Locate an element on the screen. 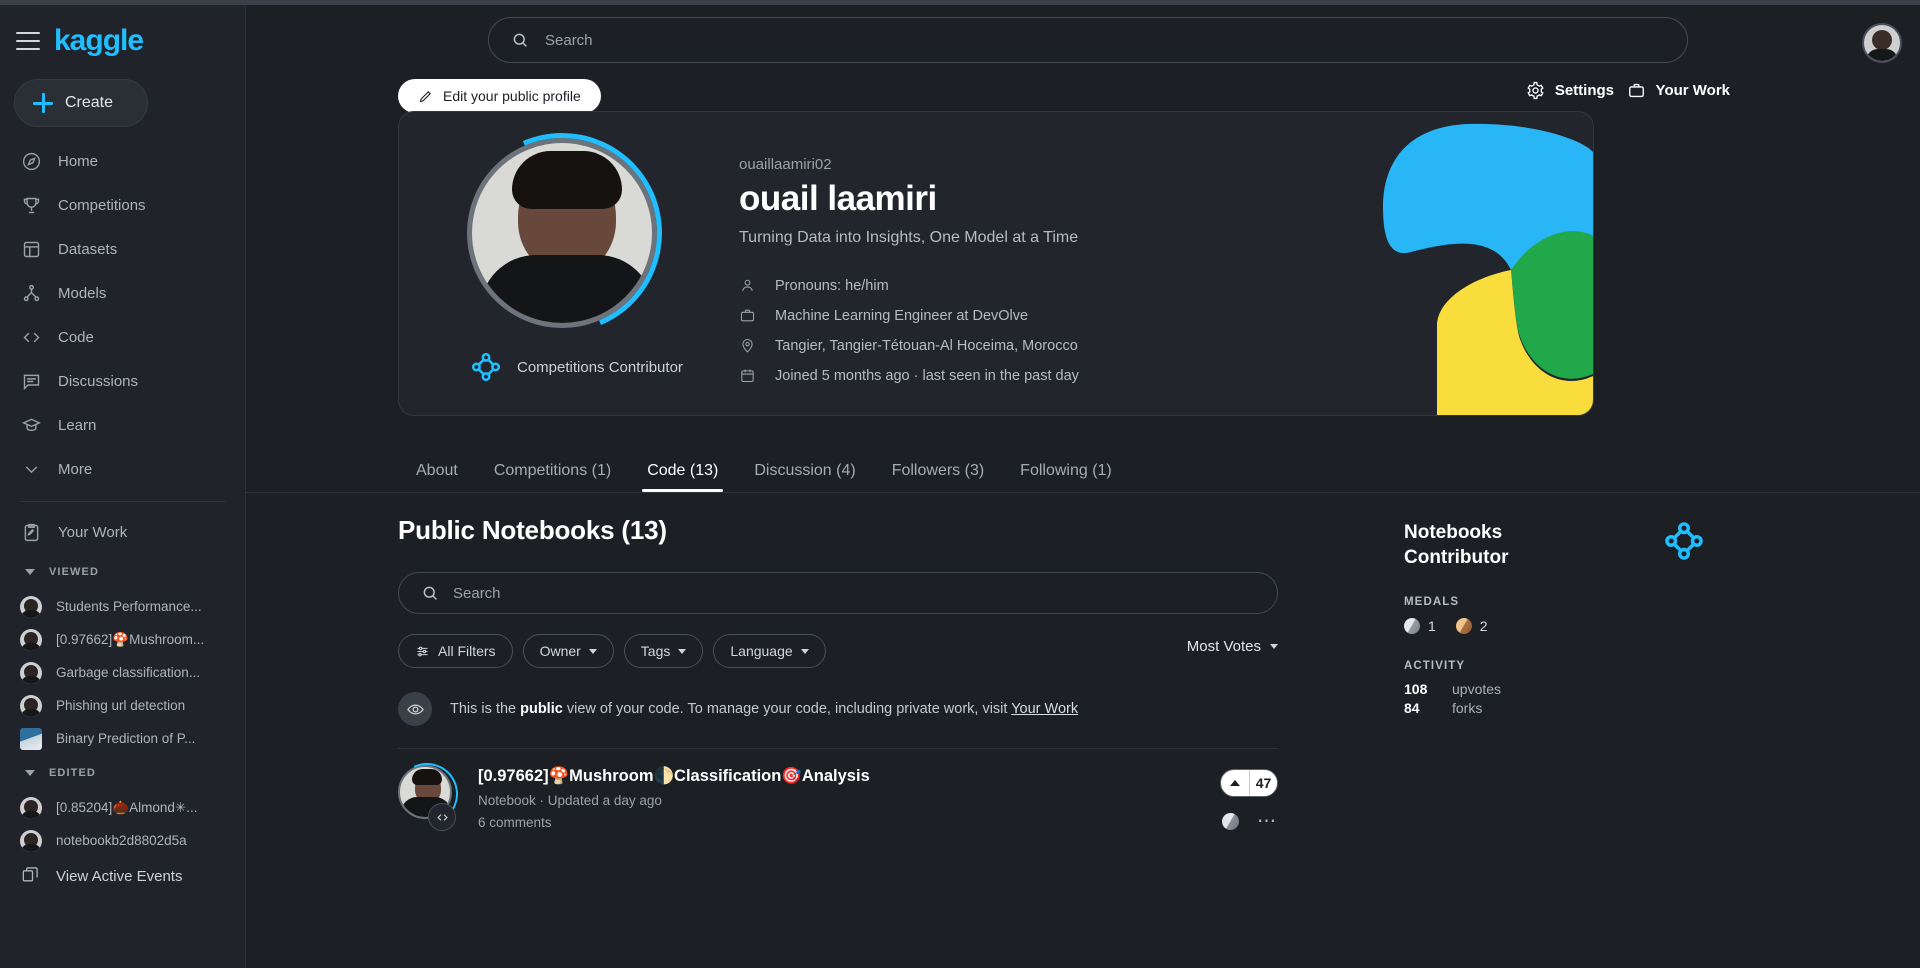 The height and width of the screenshot is (968, 1920). global-search-input: Search is located at coordinates (1088, 40).